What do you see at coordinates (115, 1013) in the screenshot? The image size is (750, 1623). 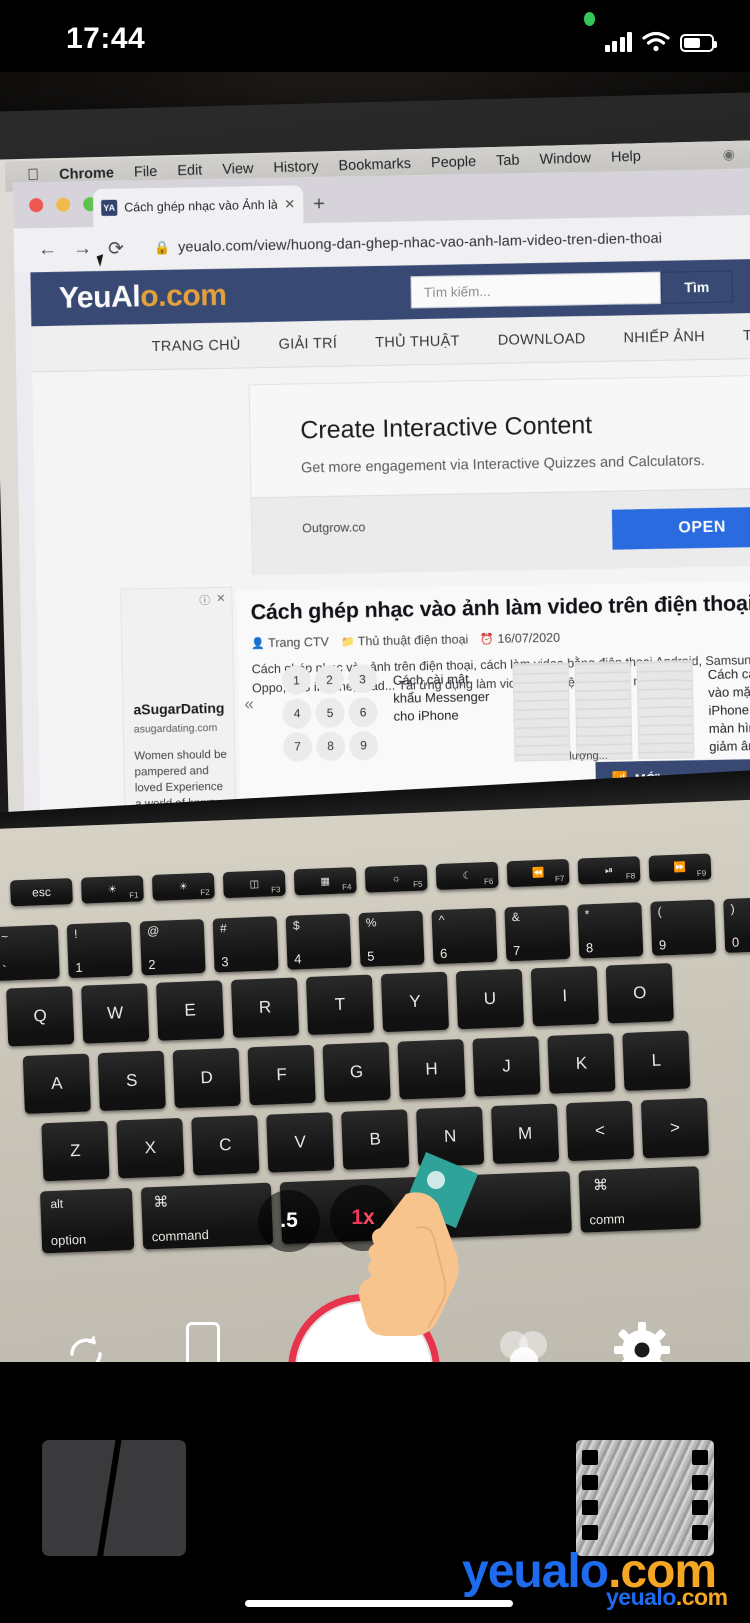 I see `key-w: W` at bounding box center [115, 1013].